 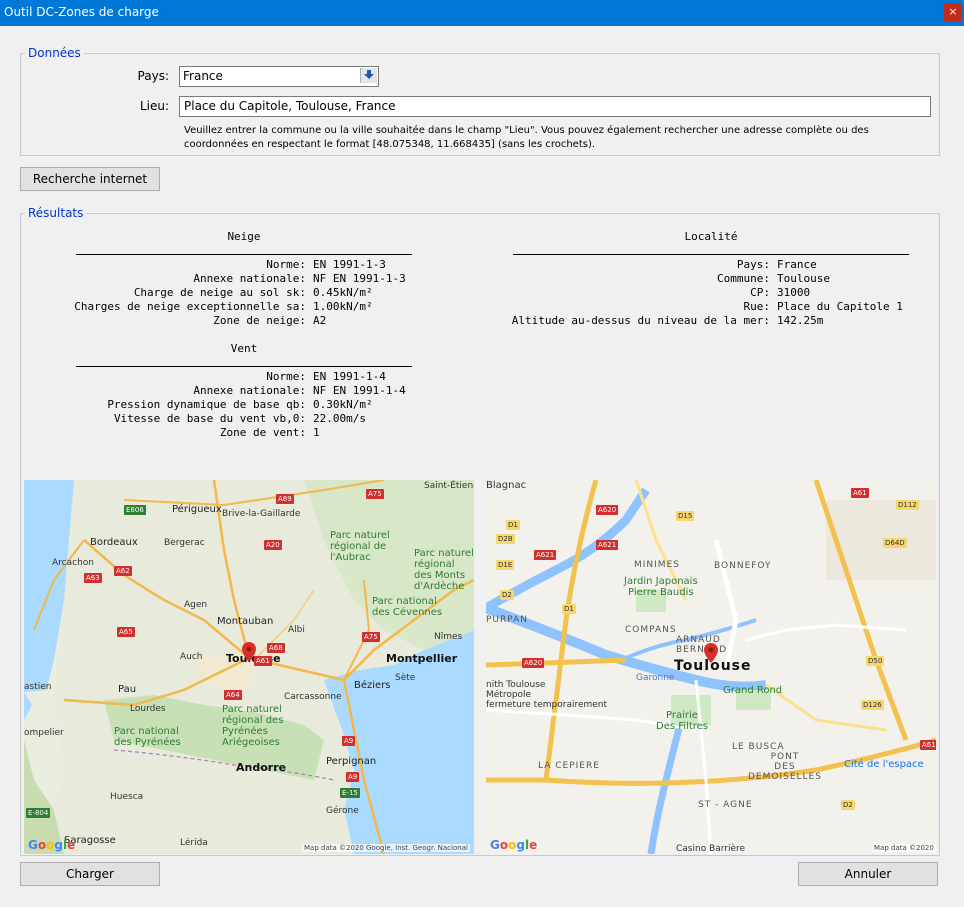 What do you see at coordinates (655, 678) in the screenshot?
I see `map-label-garonne: Garonne` at bounding box center [655, 678].